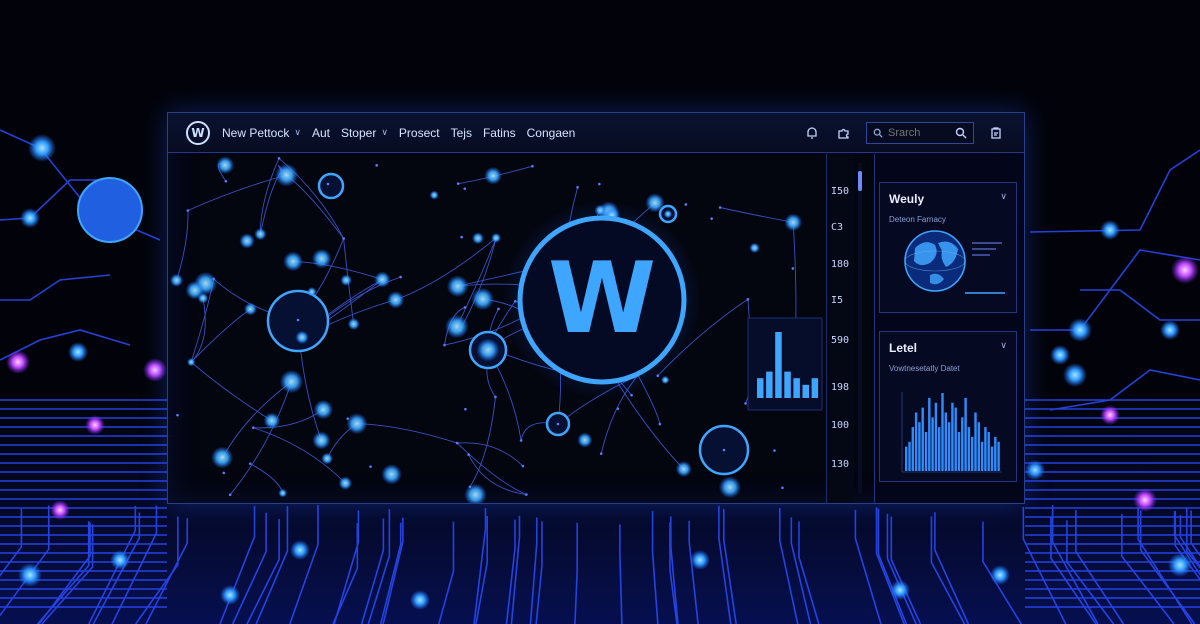 The width and height of the screenshot is (1200, 624). Describe the element at coordinates (551, 133) in the screenshot. I see `menu-item-congaen: Congaen` at that location.